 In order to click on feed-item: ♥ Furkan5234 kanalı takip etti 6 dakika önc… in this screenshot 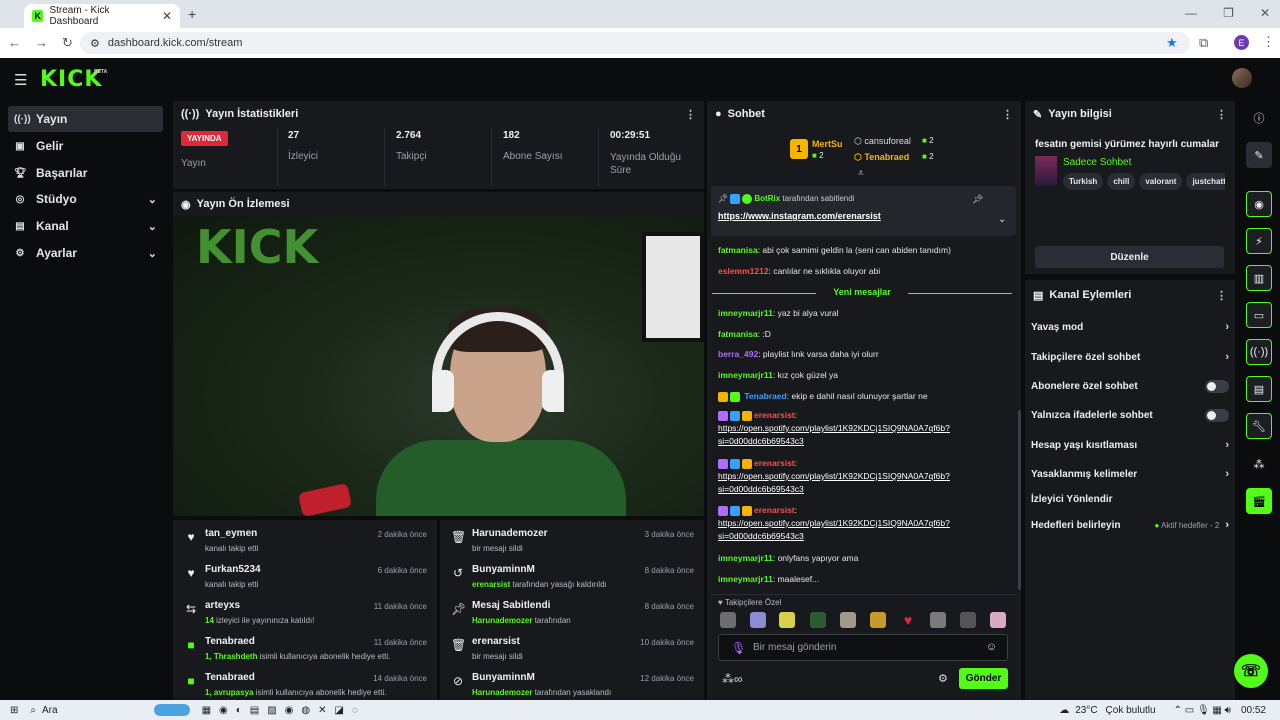, I will do `click(305, 575)`.